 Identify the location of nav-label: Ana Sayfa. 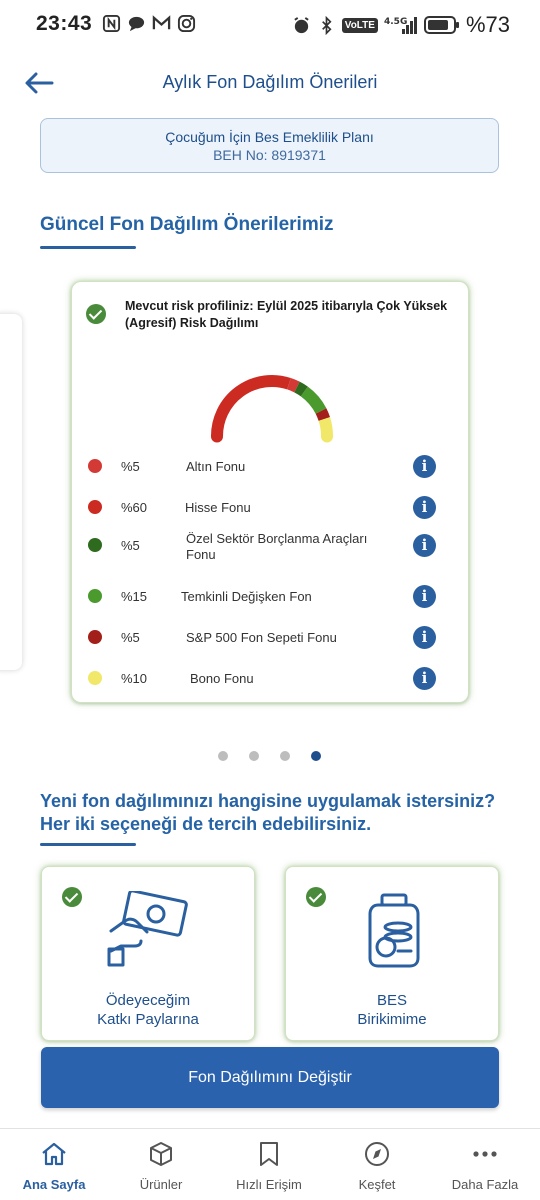
(54, 1184).